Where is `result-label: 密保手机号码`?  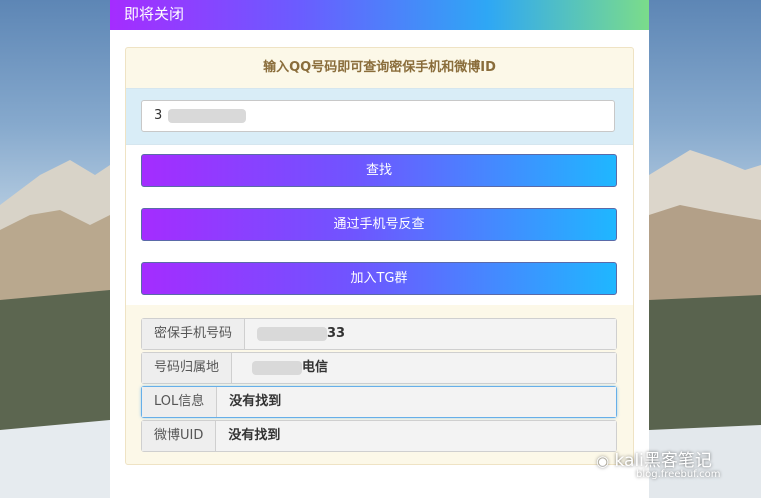
result-label: 密保手机号码 is located at coordinates (194, 334).